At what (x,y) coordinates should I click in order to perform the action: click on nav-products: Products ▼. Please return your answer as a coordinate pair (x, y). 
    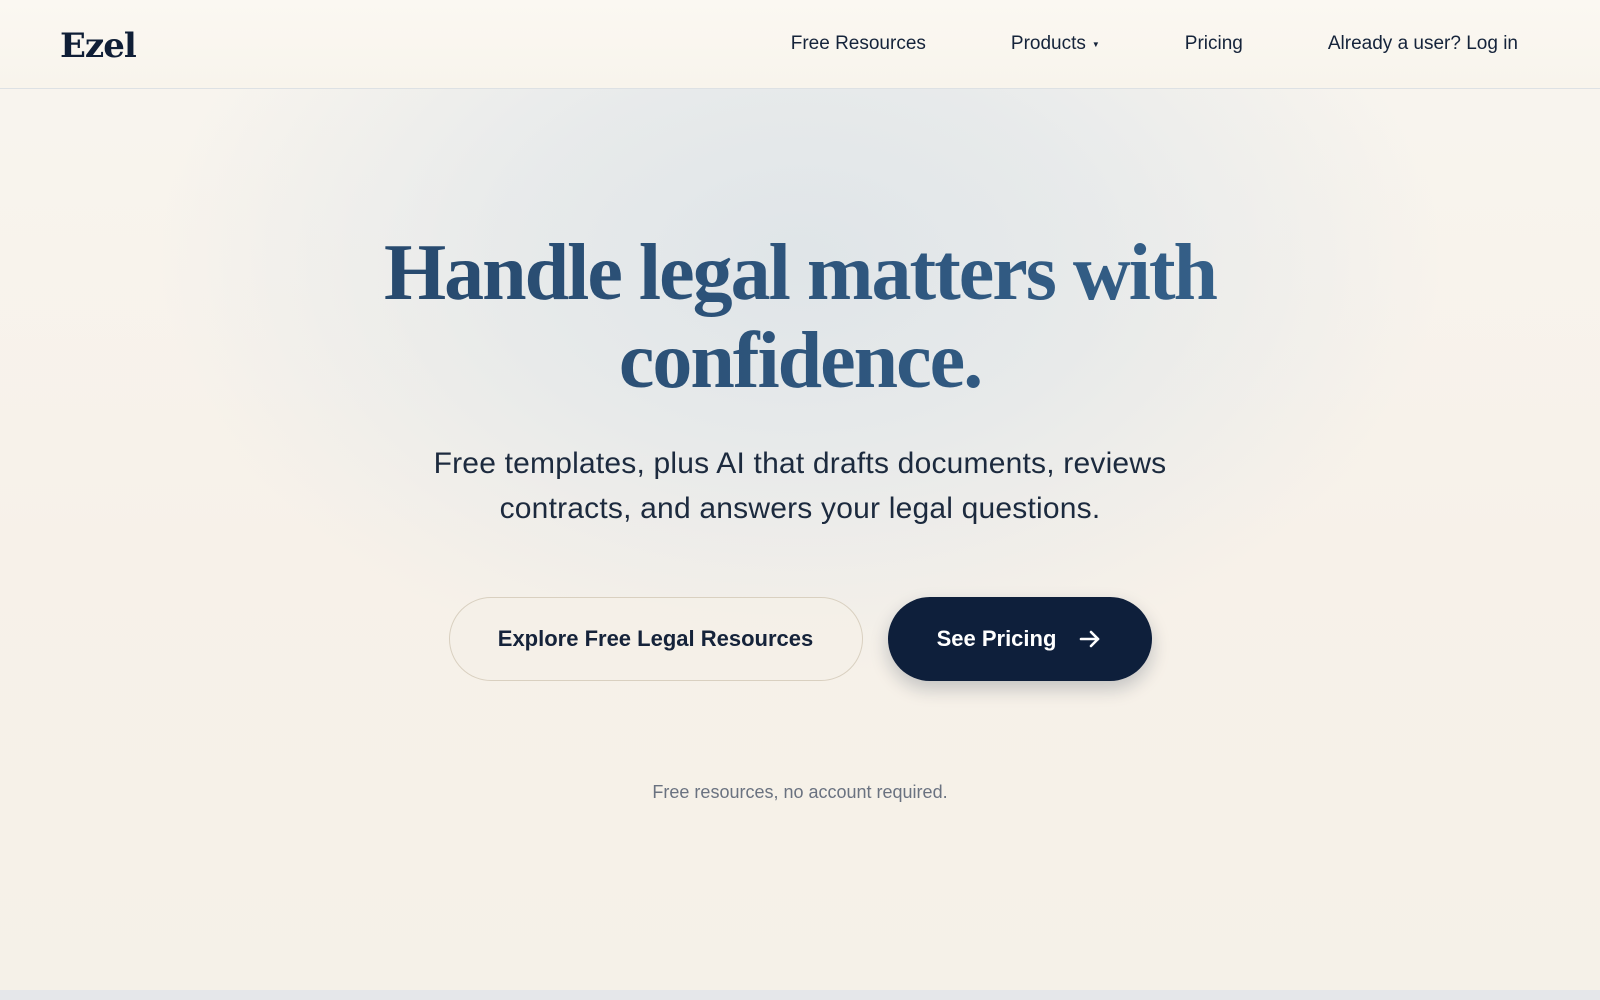
    Looking at the image, I should click on (1055, 44).